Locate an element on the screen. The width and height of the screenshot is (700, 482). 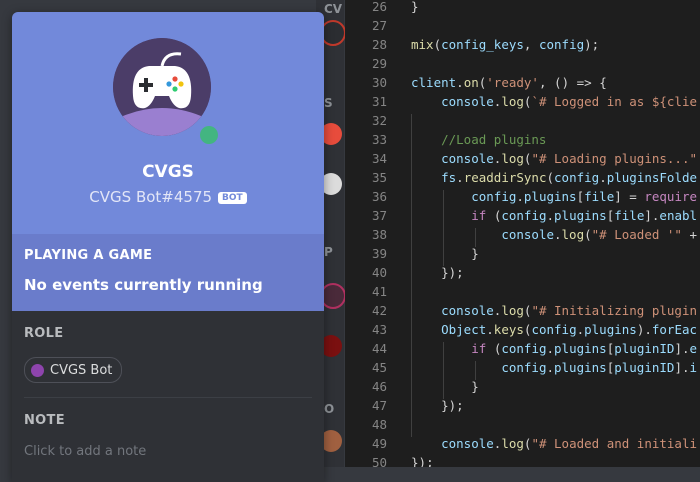
line-code: config.plugins[pluginID].i is located at coordinates (599, 367).